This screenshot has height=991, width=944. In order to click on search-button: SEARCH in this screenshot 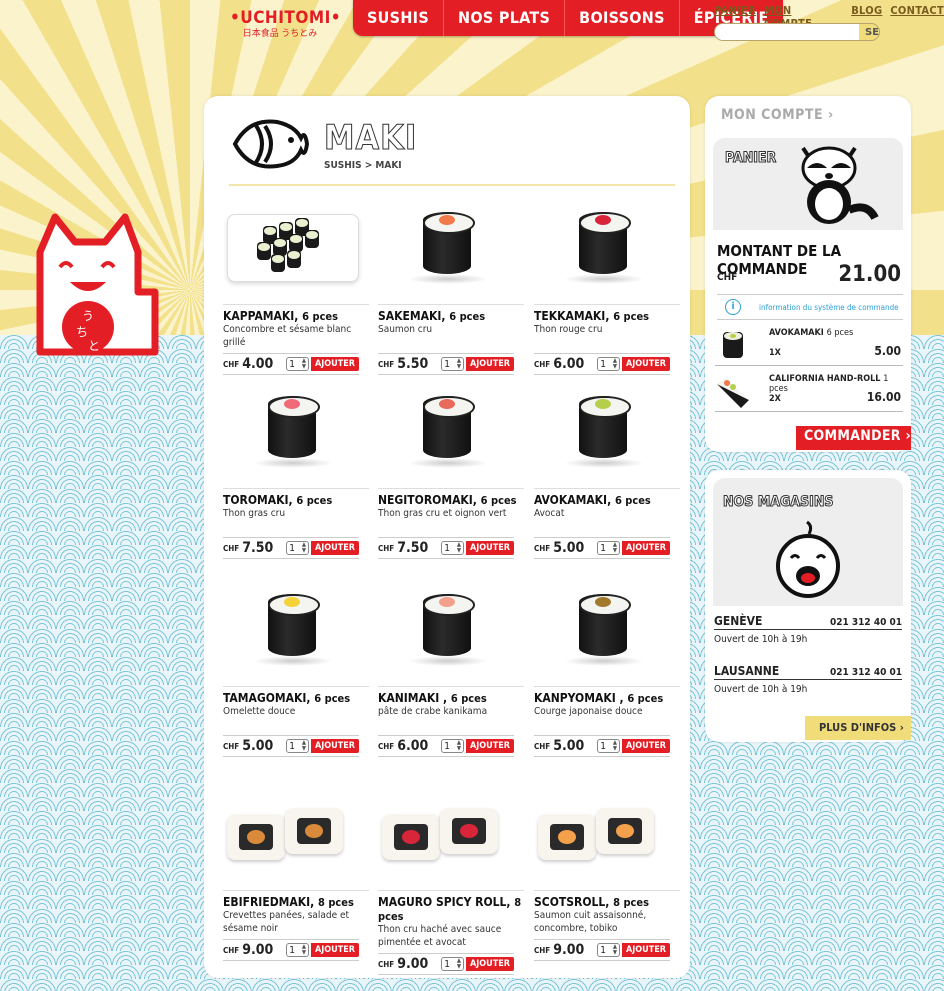, I will do `click(869, 32)`.